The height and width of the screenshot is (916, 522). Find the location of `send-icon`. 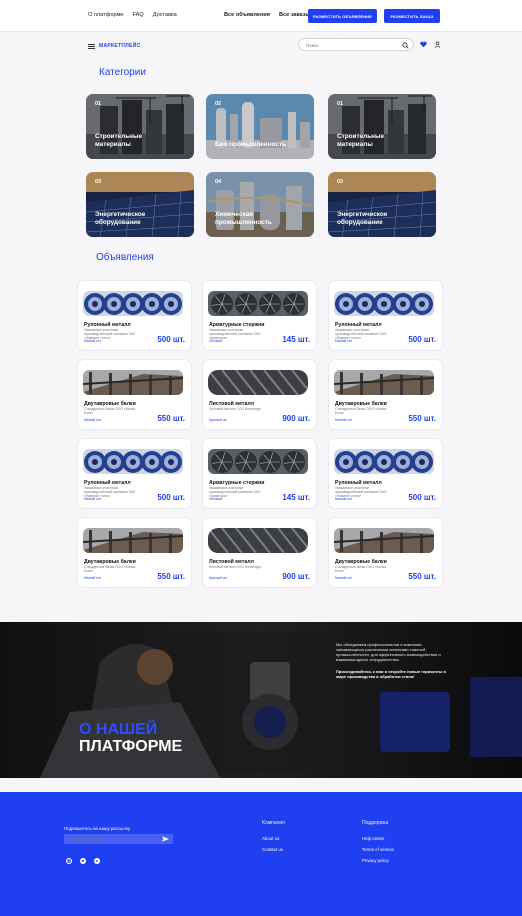

send-icon is located at coordinates (165, 839).